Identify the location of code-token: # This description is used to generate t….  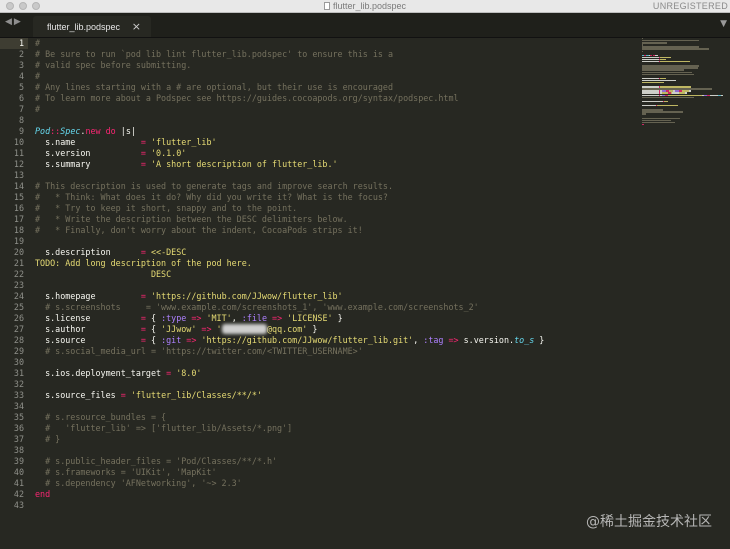
(214, 186).